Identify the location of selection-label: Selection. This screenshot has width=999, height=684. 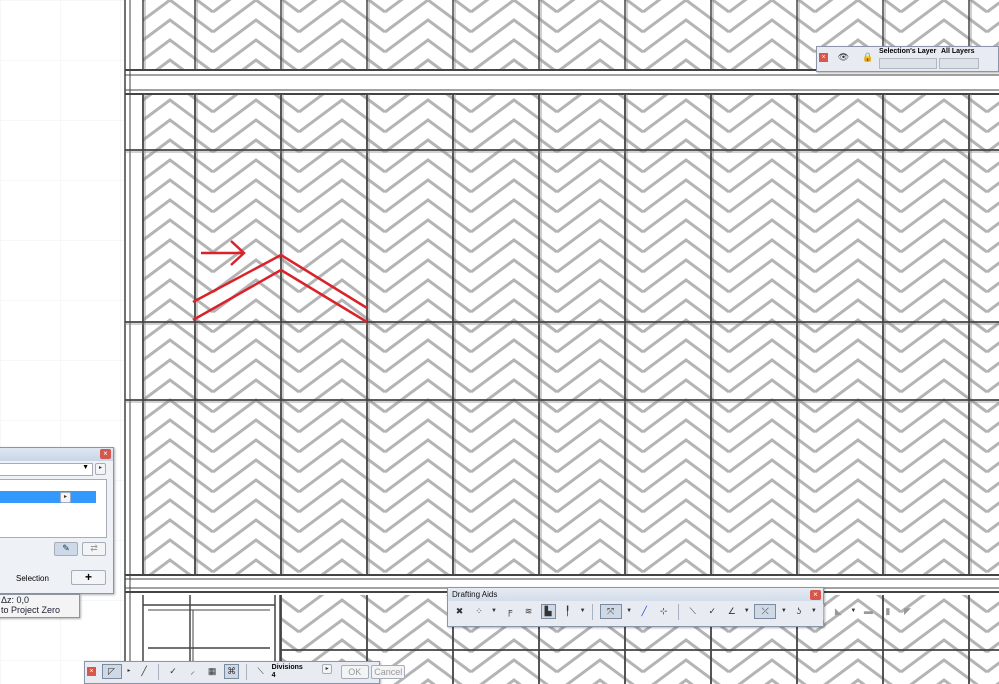
(32, 578).